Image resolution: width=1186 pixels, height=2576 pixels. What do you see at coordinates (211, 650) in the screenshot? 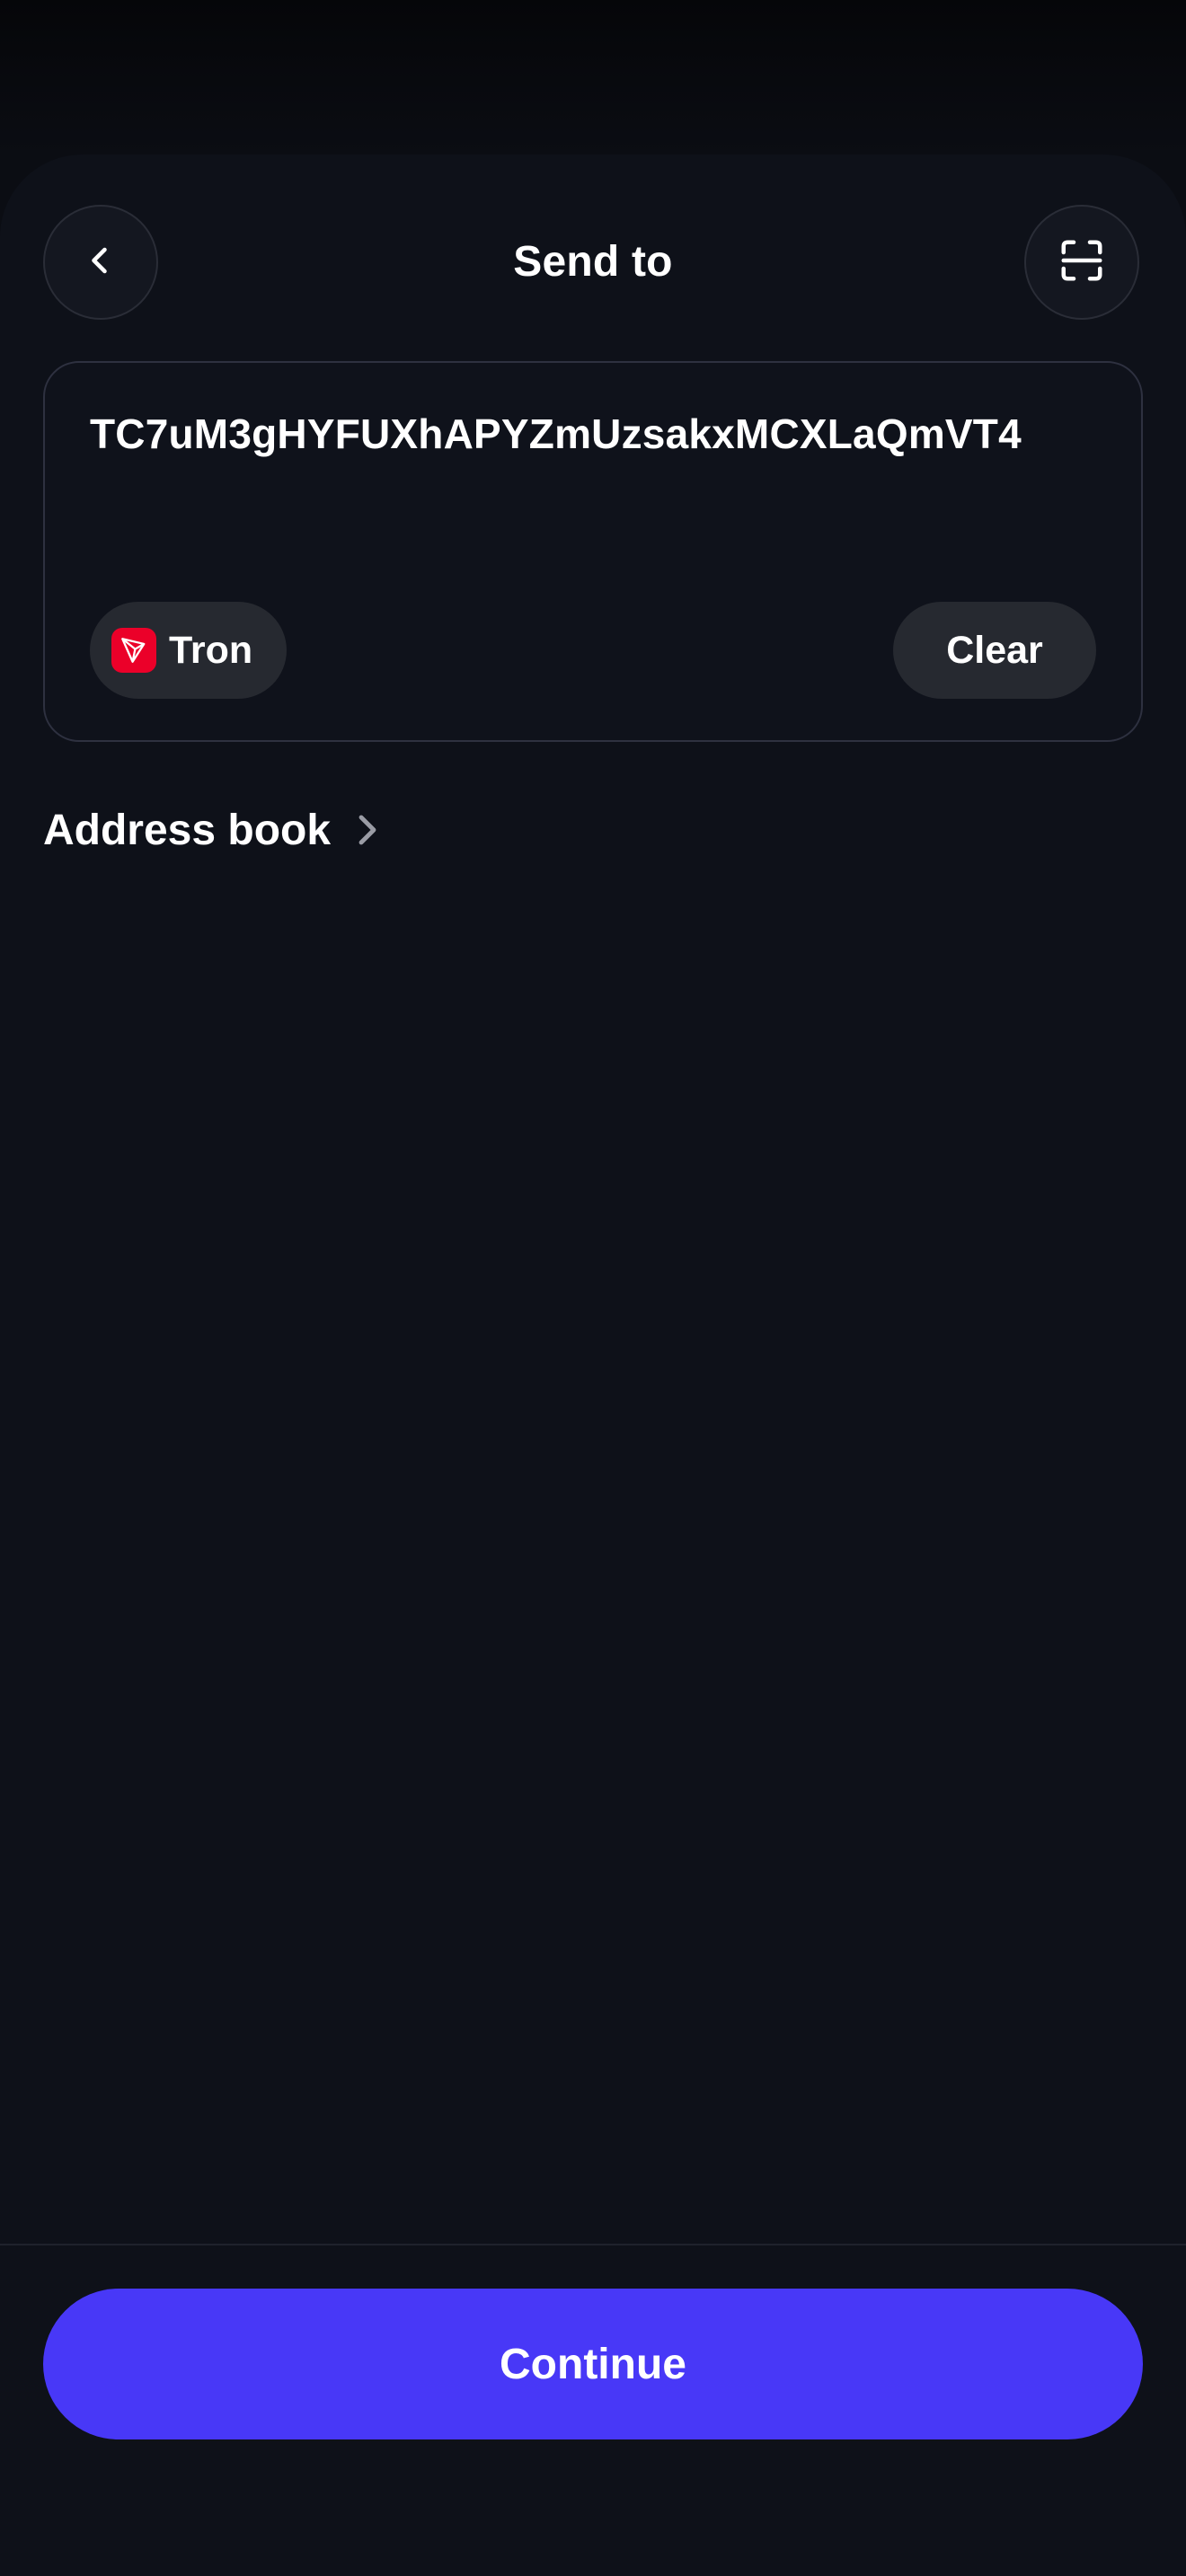
I see `network-label: Tron` at bounding box center [211, 650].